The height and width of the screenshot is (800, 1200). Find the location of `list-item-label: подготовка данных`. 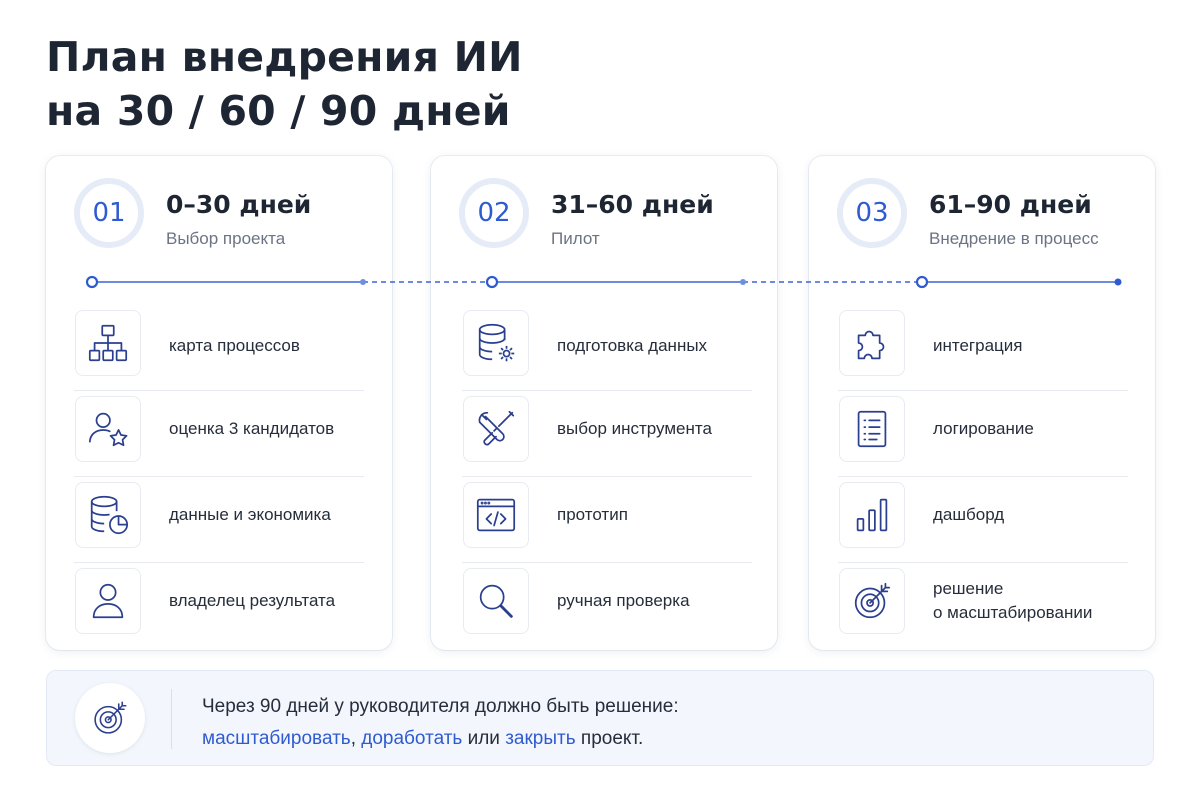

list-item-label: подготовка данных is located at coordinates (632, 345).